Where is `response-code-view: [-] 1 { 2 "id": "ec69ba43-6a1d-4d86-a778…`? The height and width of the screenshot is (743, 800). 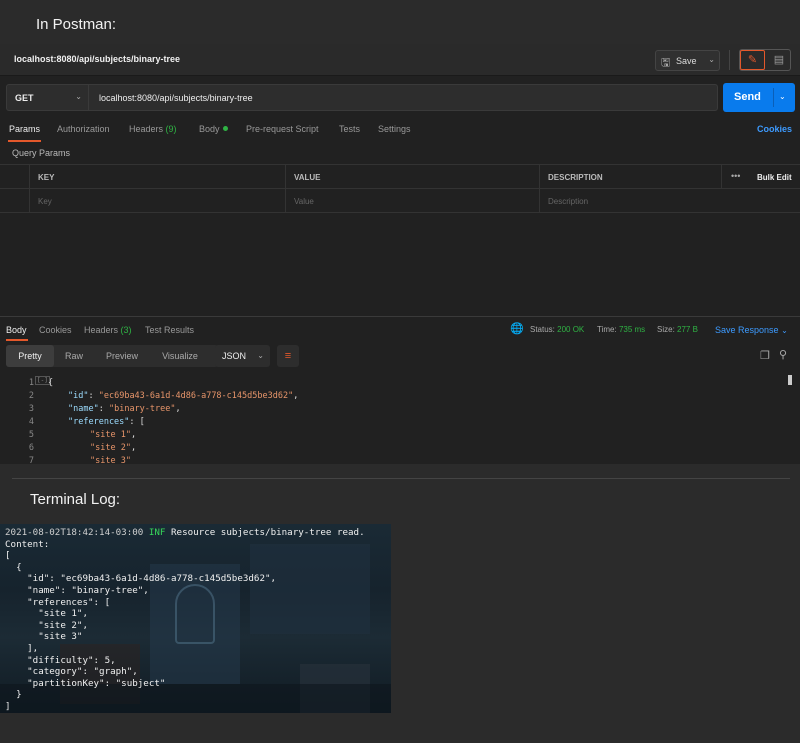 response-code-view: [-] 1 { 2 "id": "ec69ba43-6a1d-4d86-a778… is located at coordinates (400, 420).